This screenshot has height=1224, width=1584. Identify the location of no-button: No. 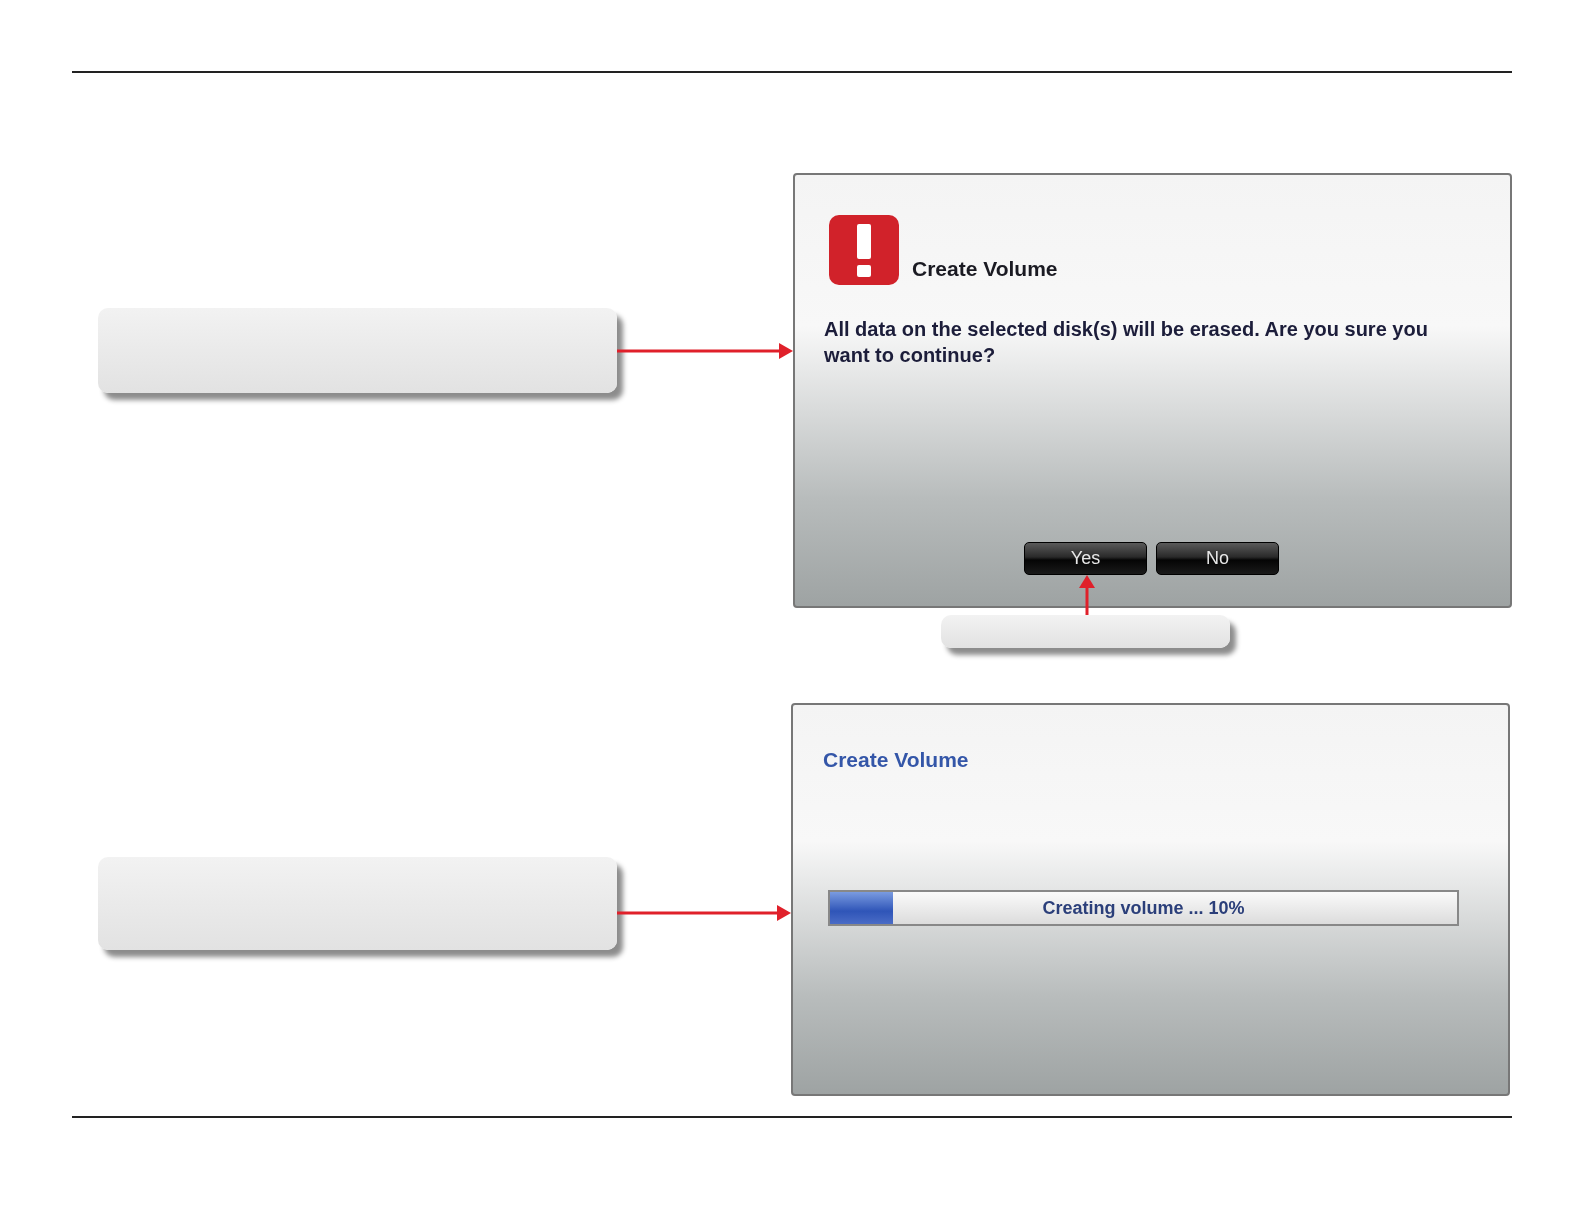
(1217, 558).